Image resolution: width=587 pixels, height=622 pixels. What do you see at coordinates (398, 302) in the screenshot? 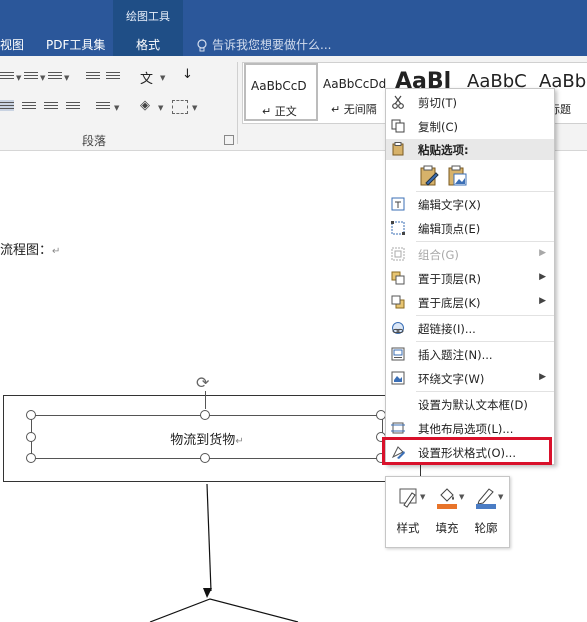
I see `send-to-back-icon` at bounding box center [398, 302].